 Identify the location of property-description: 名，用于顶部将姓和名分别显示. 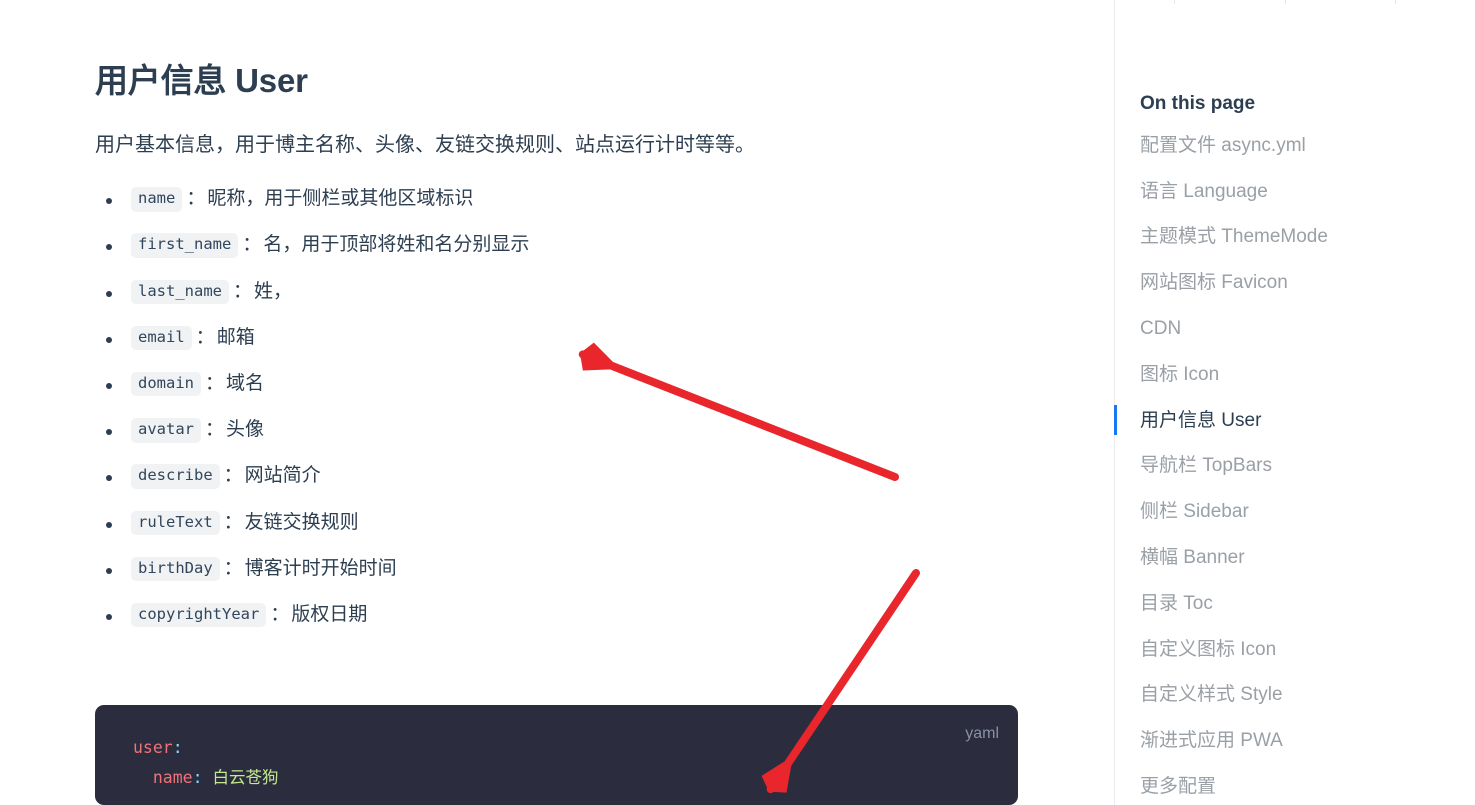
(396, 245).